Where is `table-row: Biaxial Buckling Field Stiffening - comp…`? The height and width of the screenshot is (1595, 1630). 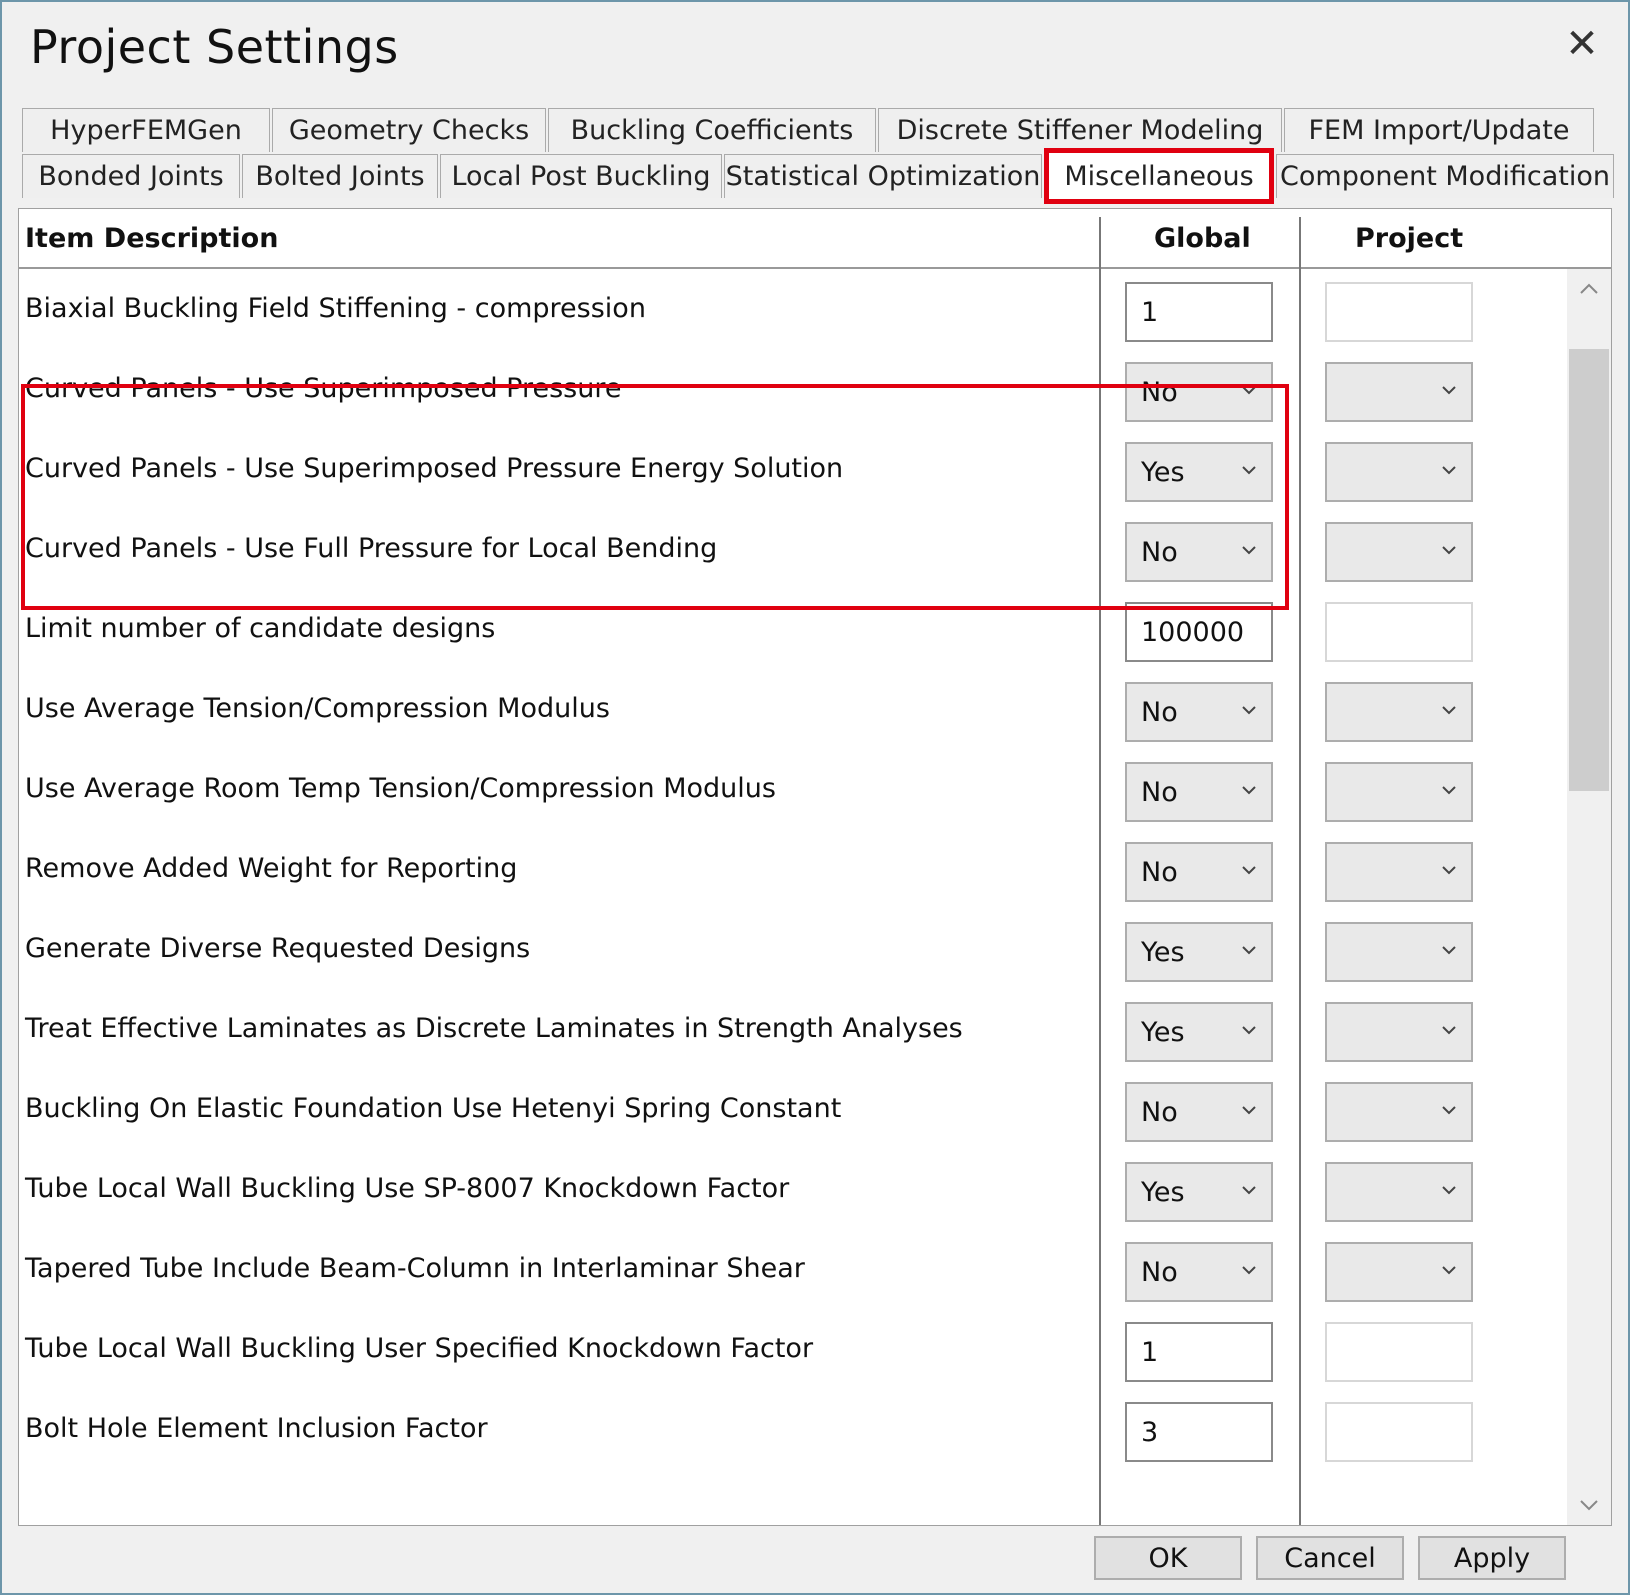
table-row: Biaxial Buckling Field Stiffening - comp… is located at coordinates (793, 311).